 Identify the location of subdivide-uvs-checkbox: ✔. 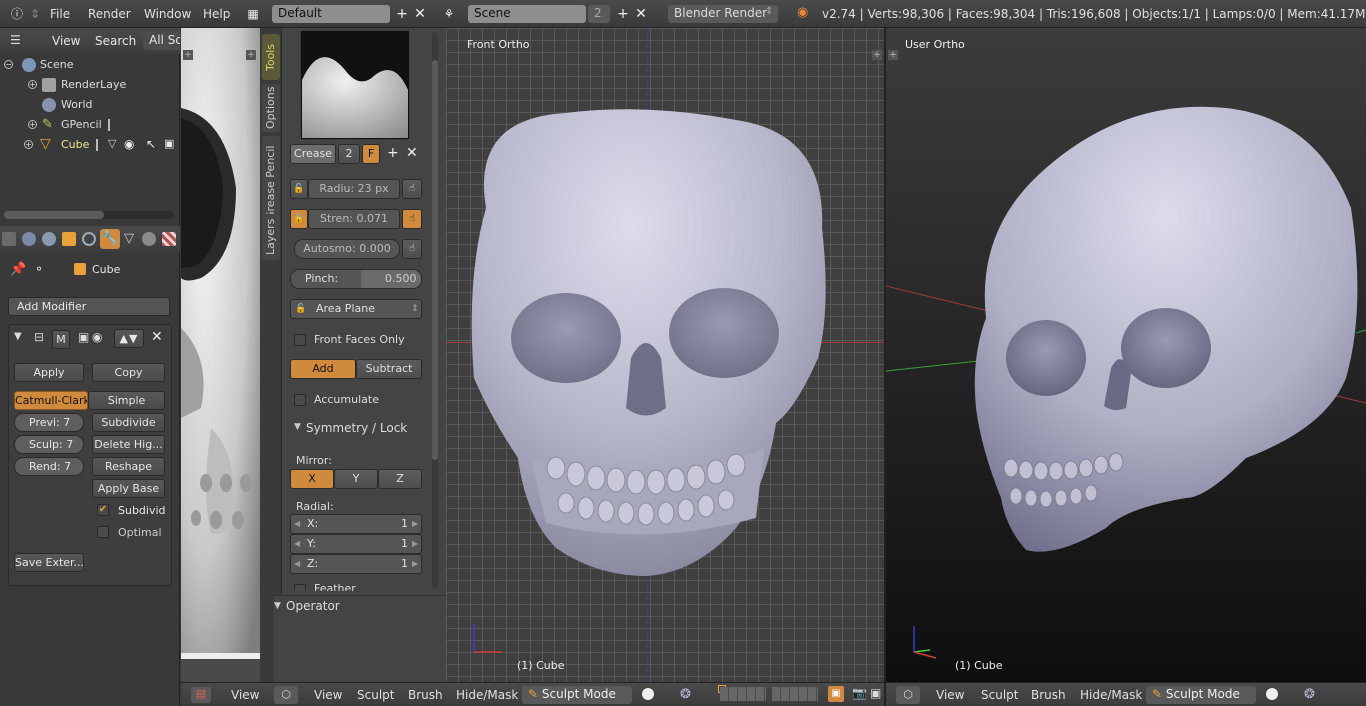
(103, 510).